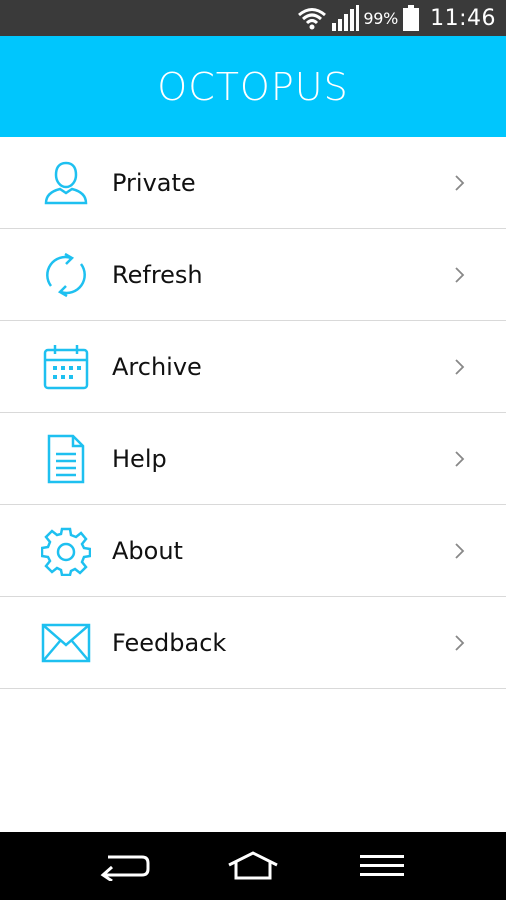 Image resolution: width=506 pixels, height=900 pixels. What do you see at coordinates (147, 550) in the screenshot?
I see `menu-item-label: About` at bounding box center [147, 550].